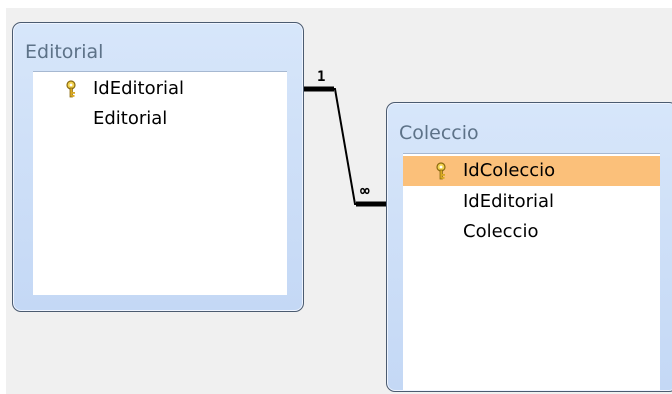 The width and height of the screenshot is (672, 394). What do you see at coordinates (501, 231) in the screenshot?
I see `field-label: Coleccio` at bounding box center [501, 231].